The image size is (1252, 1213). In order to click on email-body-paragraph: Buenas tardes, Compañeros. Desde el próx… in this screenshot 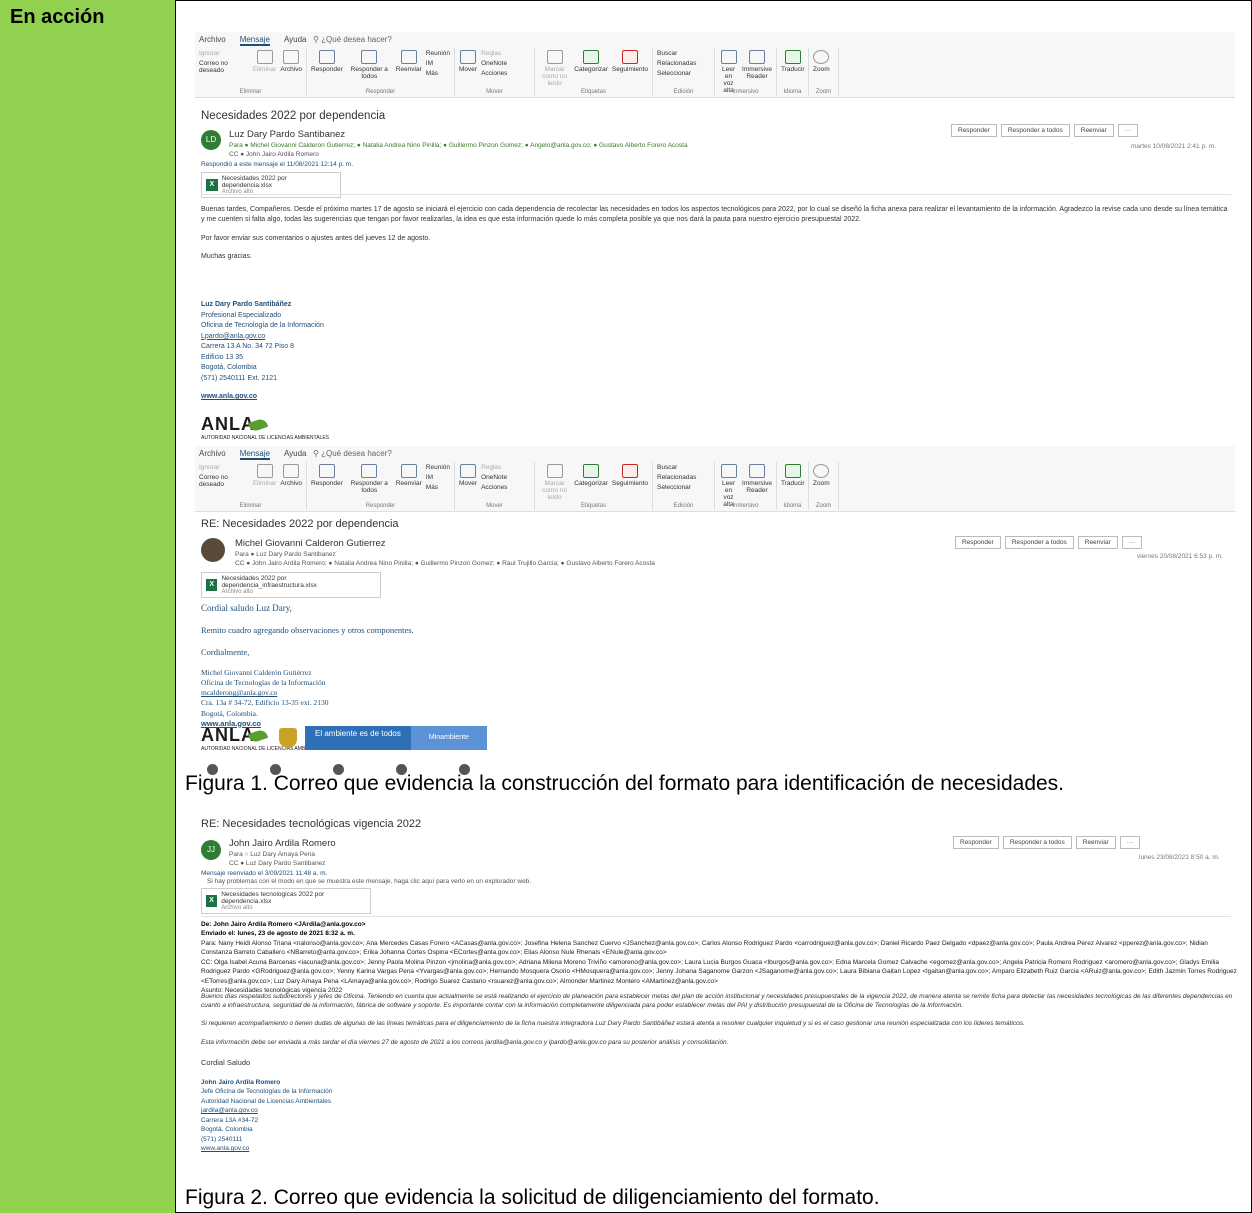, I will do `click(714, 215)`.